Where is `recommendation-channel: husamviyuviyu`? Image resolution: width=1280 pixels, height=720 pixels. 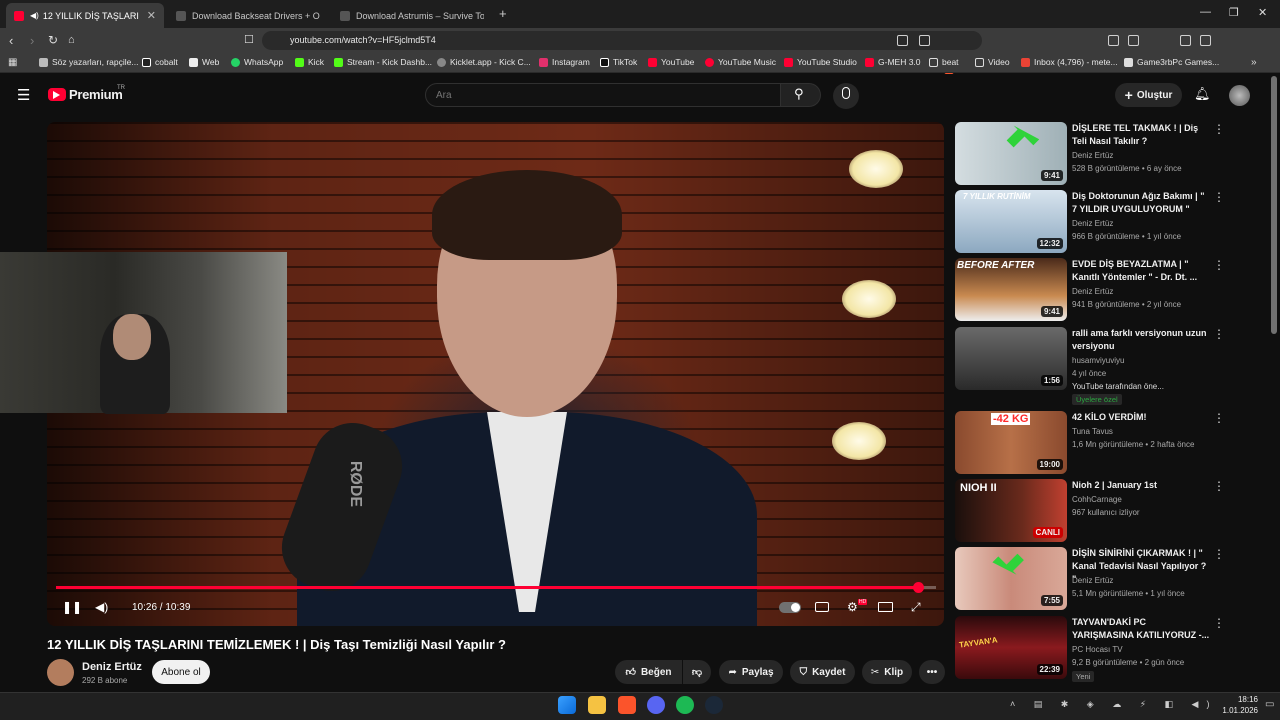 recommendation-channel: husamviyuviyu is located at coordinates (1098, 360).